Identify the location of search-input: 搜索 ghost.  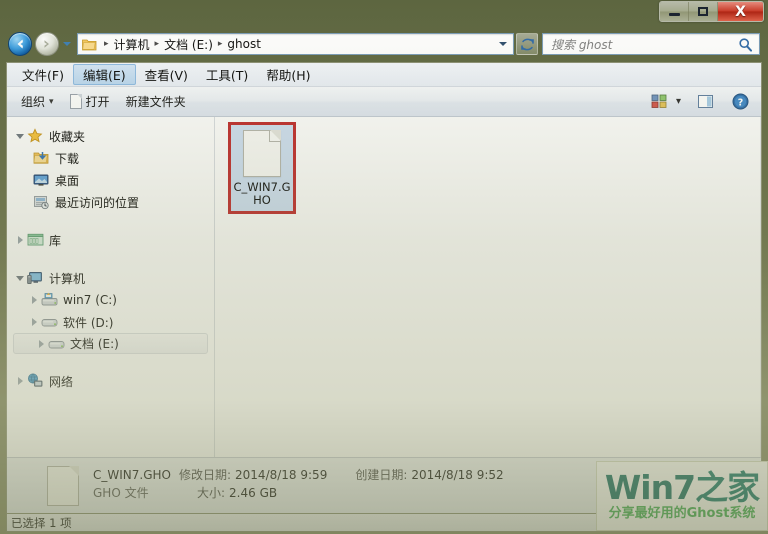
(651, 44).